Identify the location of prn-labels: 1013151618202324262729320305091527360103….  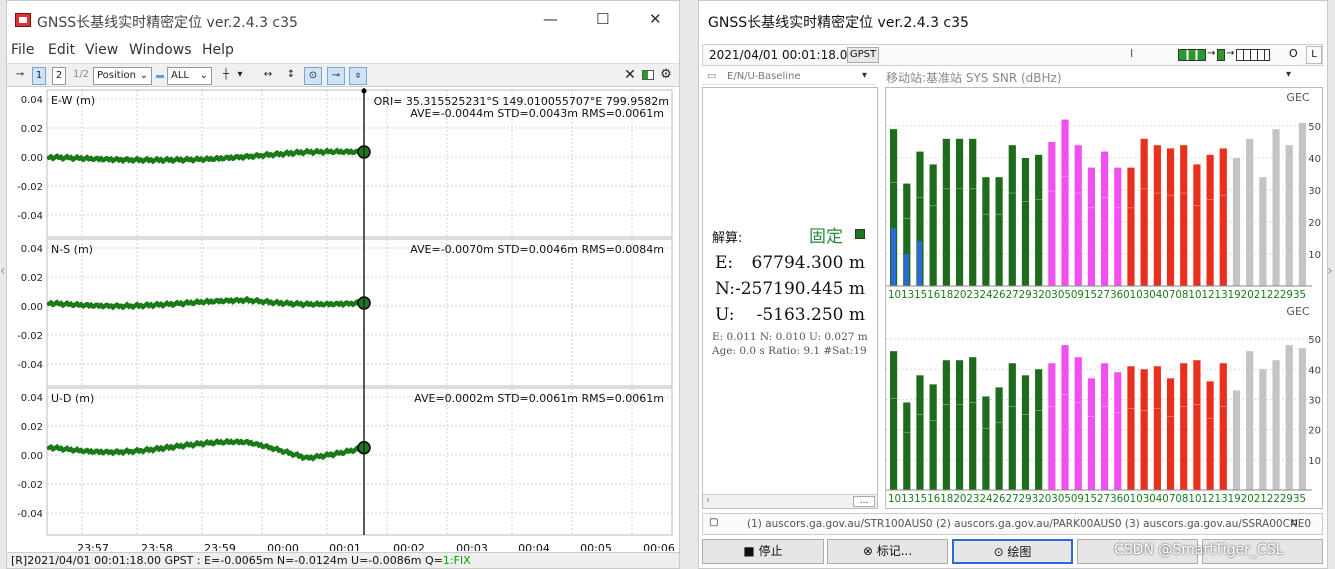
(1097, 499).